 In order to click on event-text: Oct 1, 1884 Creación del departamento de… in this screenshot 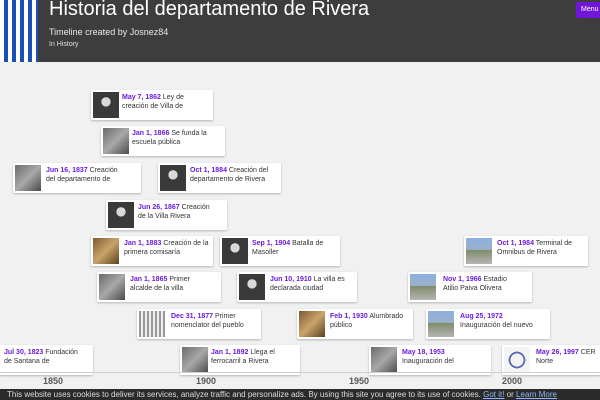, I will do `click(229, 175)`.